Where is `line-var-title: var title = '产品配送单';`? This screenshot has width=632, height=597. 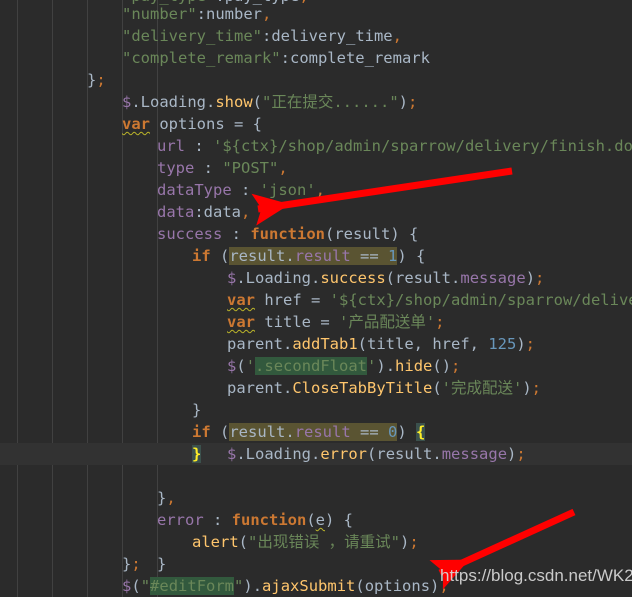 line-var-title: var title = '产品配送单'; is located at coordinates (222, 322).